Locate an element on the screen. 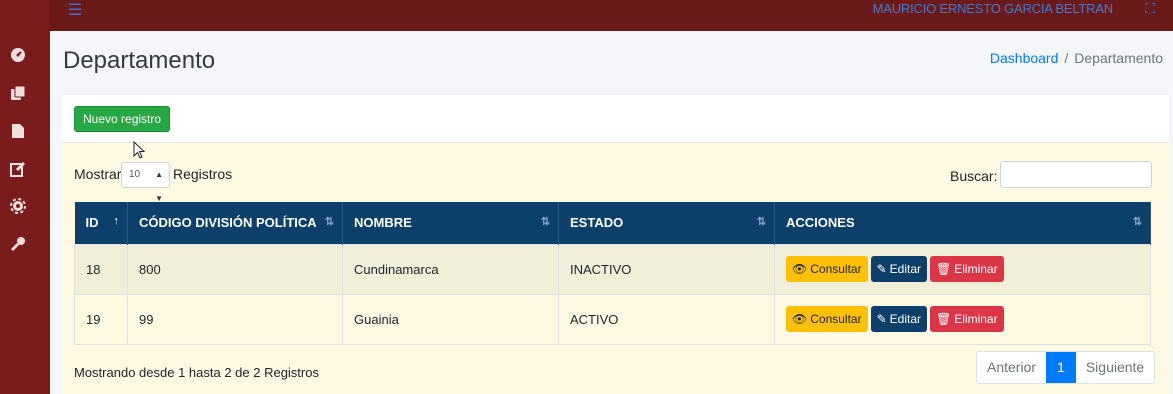 This screenshot has height=394, width=1173. breadcrumb-current: Departamento is located at coordinates (1118, 58).